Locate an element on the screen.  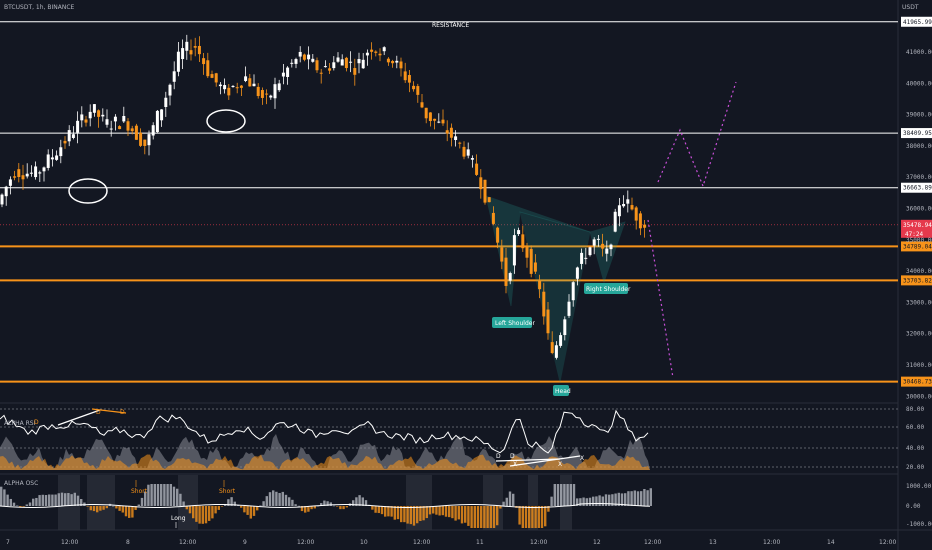
rsi-tick: 80.00 is located at coordinates (915, 409).